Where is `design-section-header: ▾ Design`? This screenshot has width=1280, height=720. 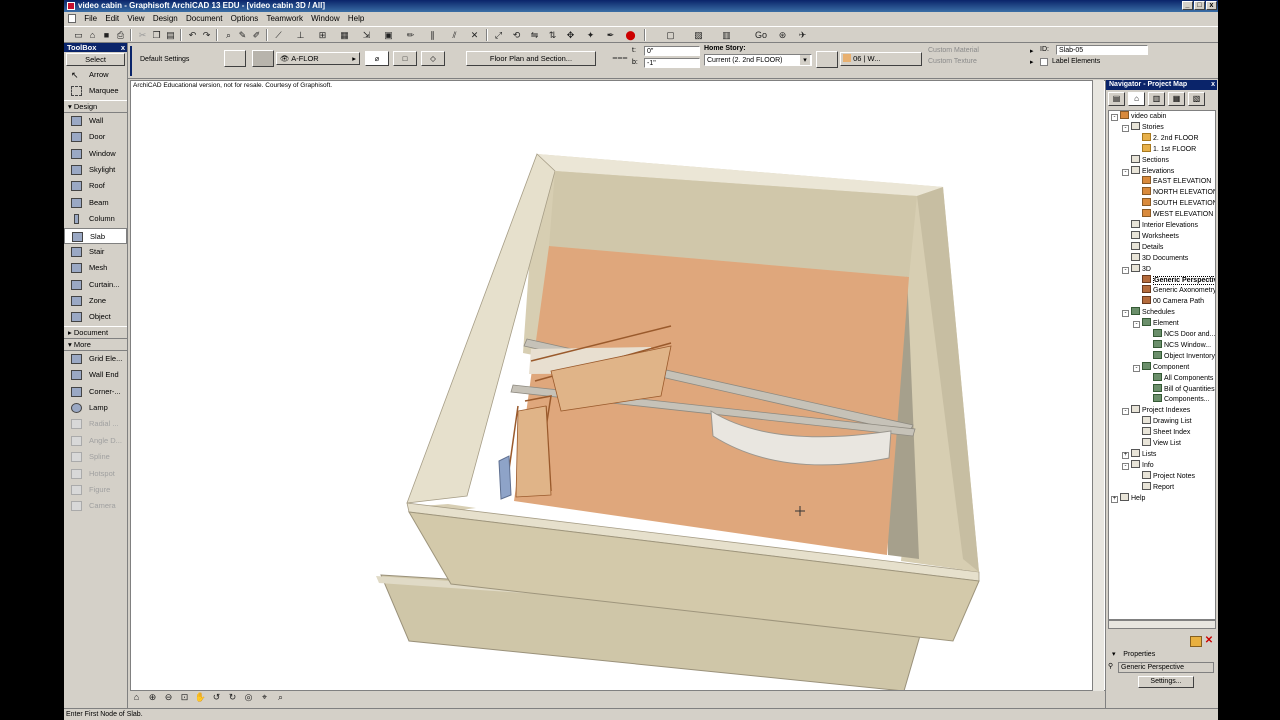 design-section-header: ▾ Design is located at coordinates (95, 106).